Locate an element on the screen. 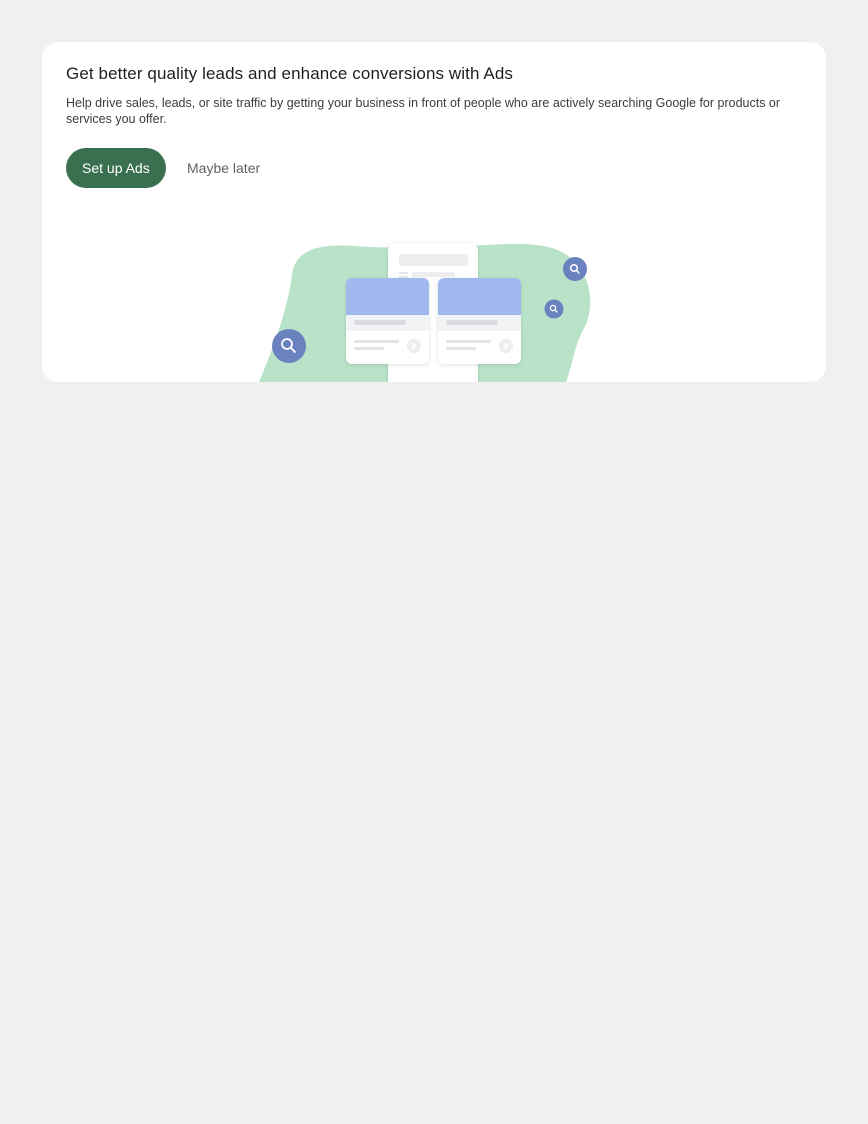 The height and width of the screenshot is (1124, 868). phone-search-bar is located at coordinates (433, 260).